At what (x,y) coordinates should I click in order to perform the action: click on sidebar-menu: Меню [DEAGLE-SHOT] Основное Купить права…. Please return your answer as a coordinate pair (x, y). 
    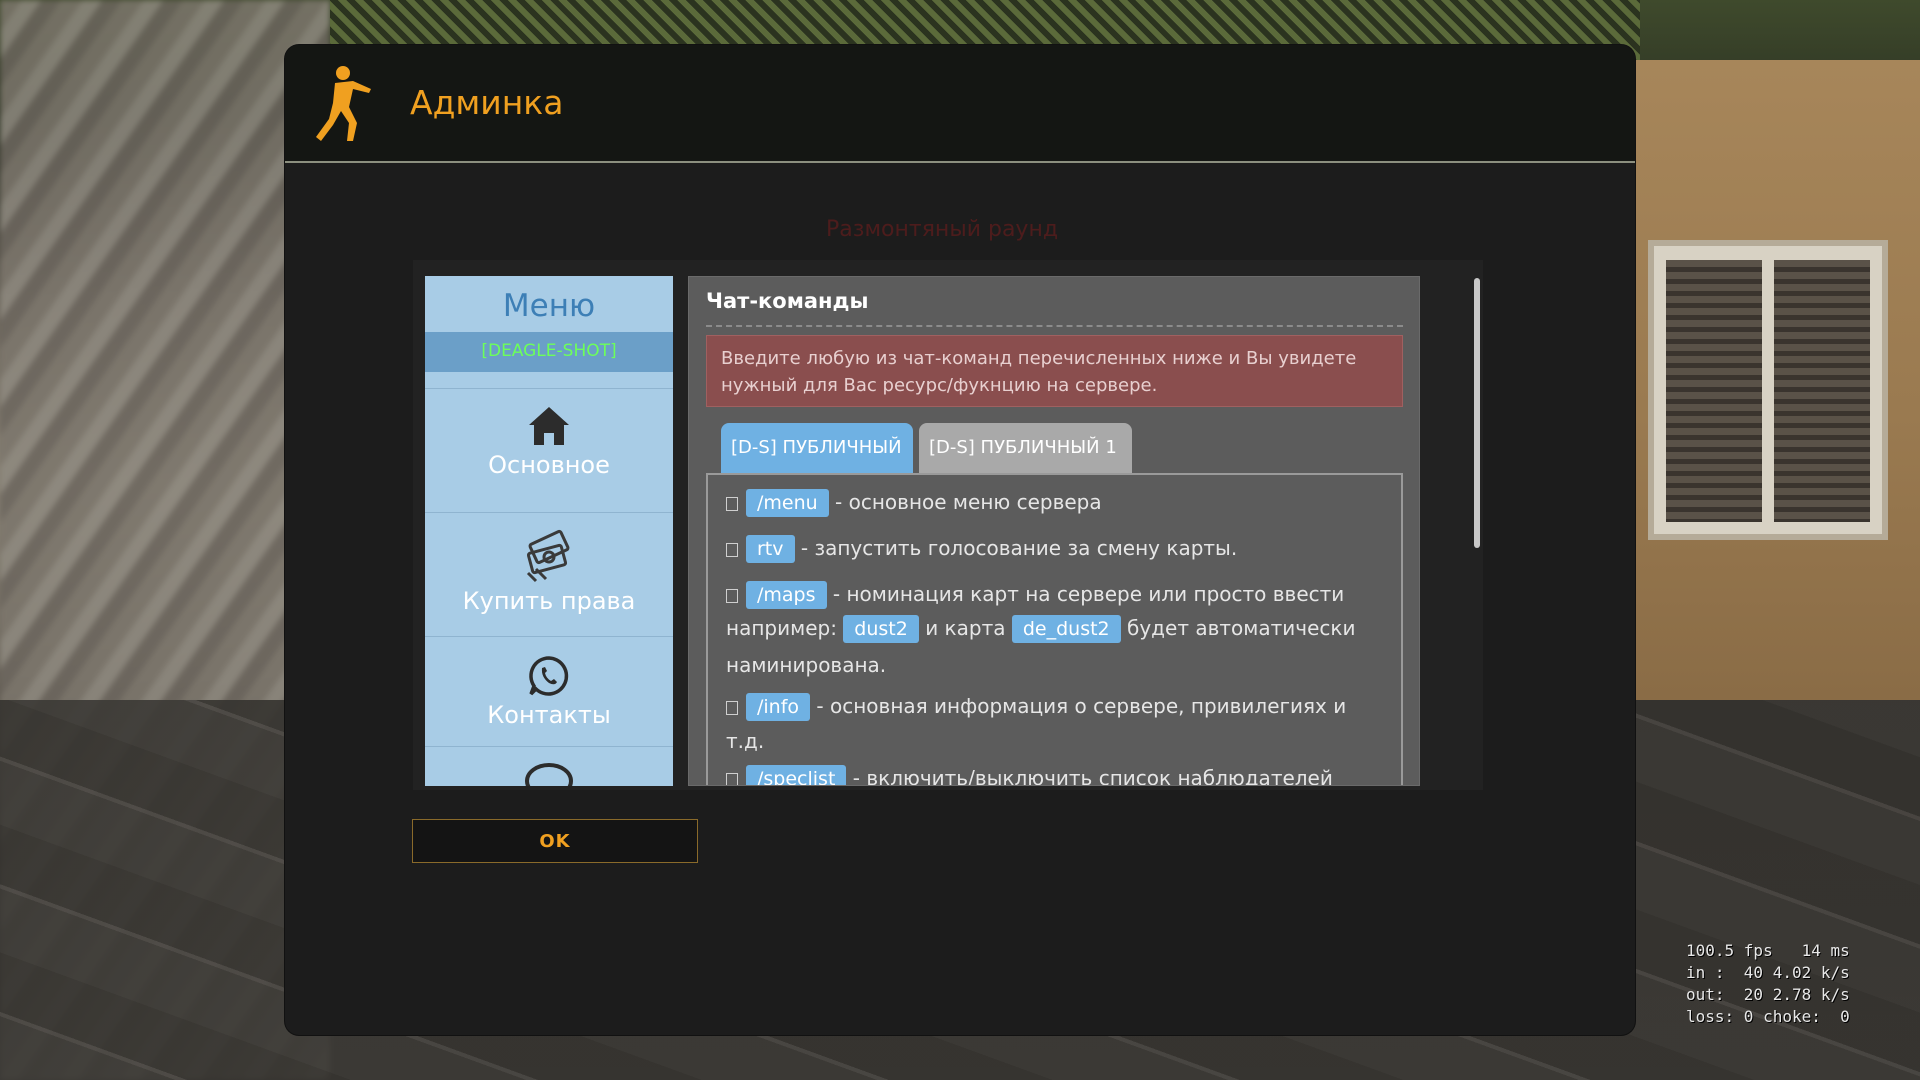
    Looking at the image, I should click on (549, 531).